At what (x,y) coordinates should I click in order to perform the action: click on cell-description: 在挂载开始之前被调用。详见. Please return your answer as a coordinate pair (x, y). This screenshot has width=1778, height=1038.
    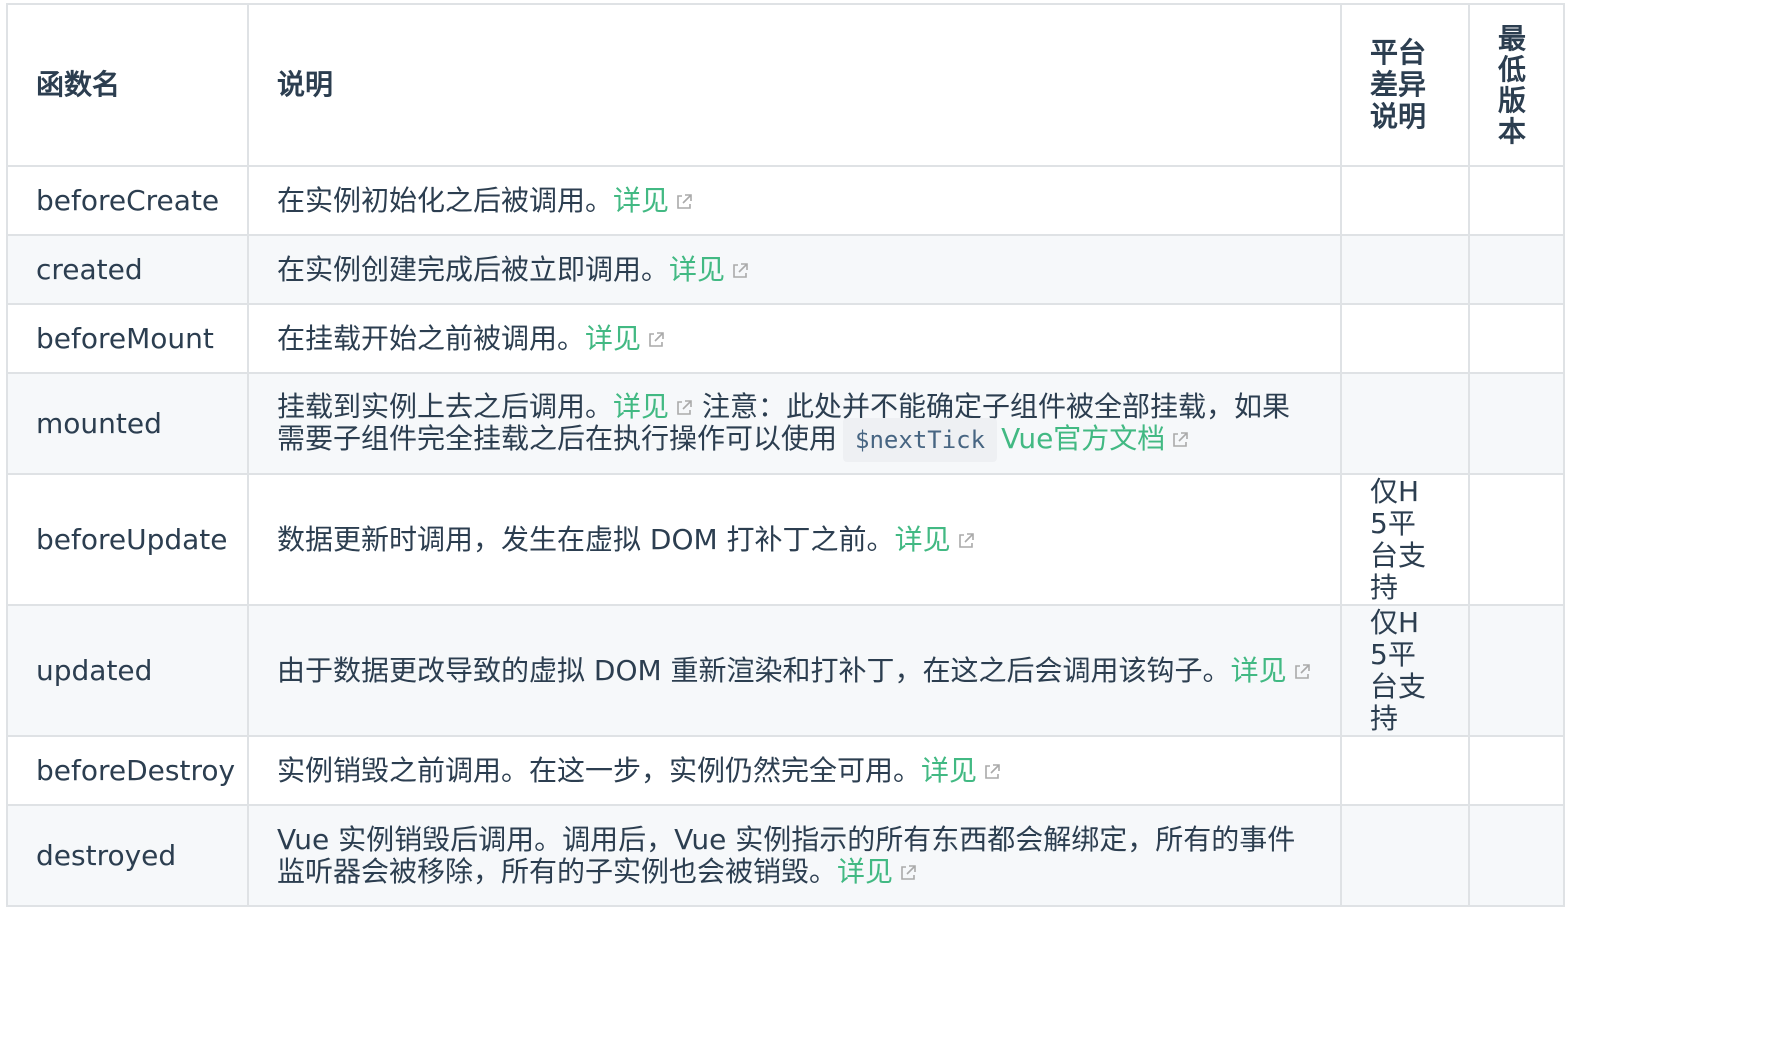
    Looking at the image, I should click on (794, 338).